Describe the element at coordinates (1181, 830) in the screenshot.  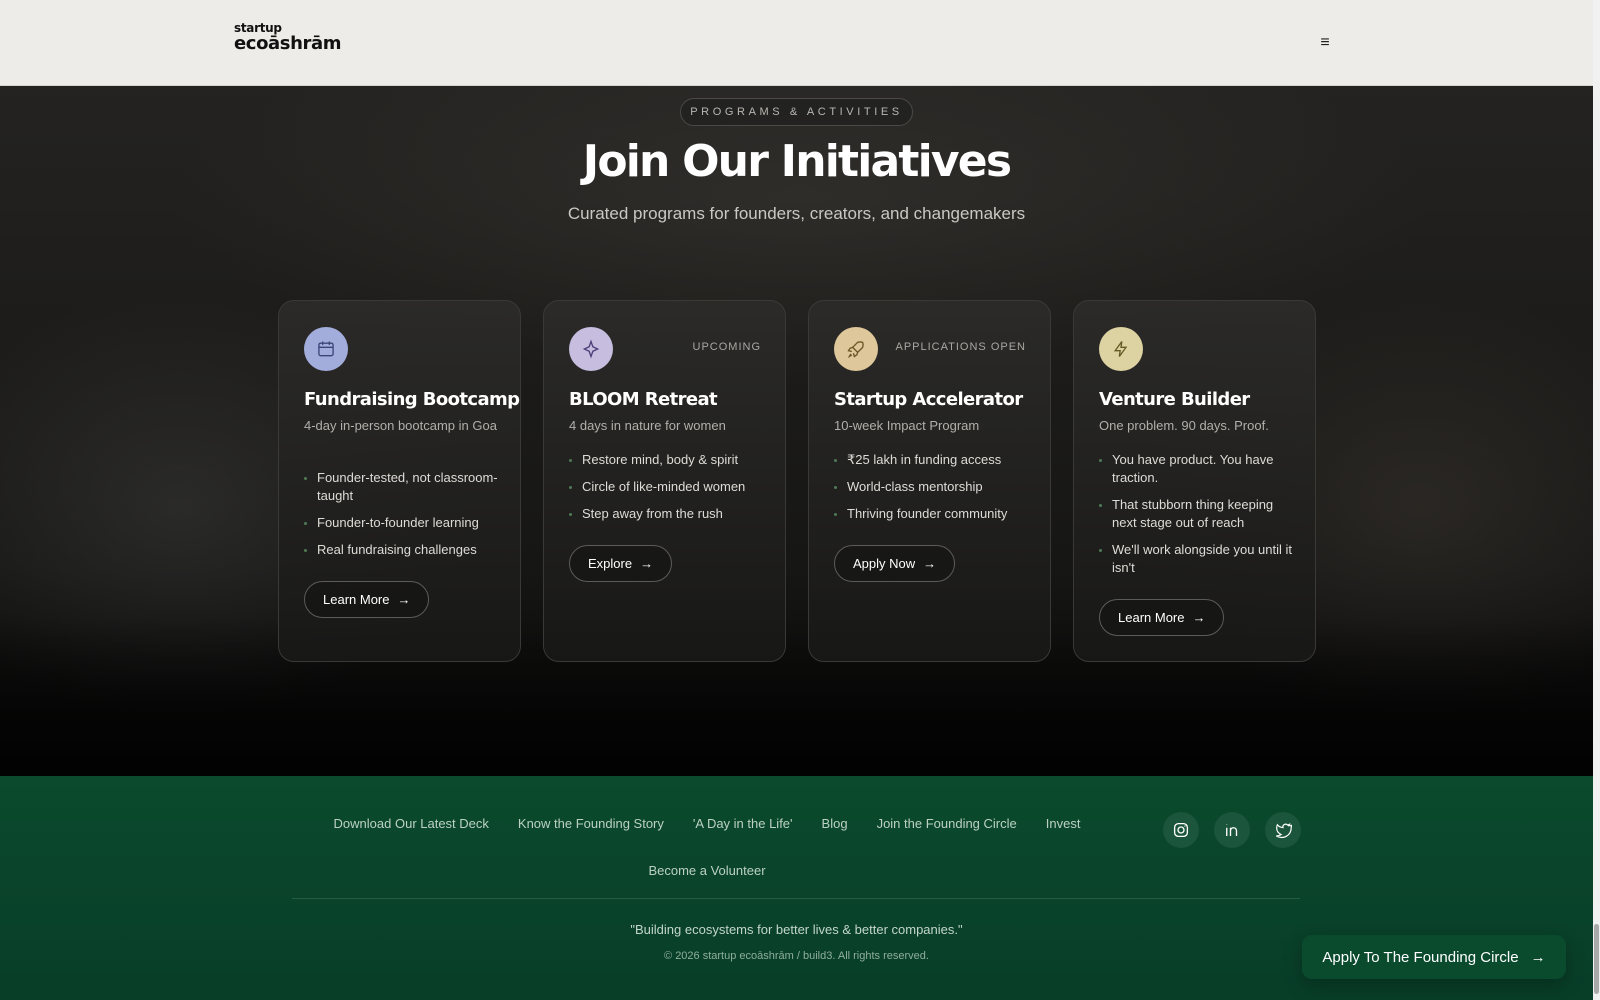
I see `instagram-icon` at that location.